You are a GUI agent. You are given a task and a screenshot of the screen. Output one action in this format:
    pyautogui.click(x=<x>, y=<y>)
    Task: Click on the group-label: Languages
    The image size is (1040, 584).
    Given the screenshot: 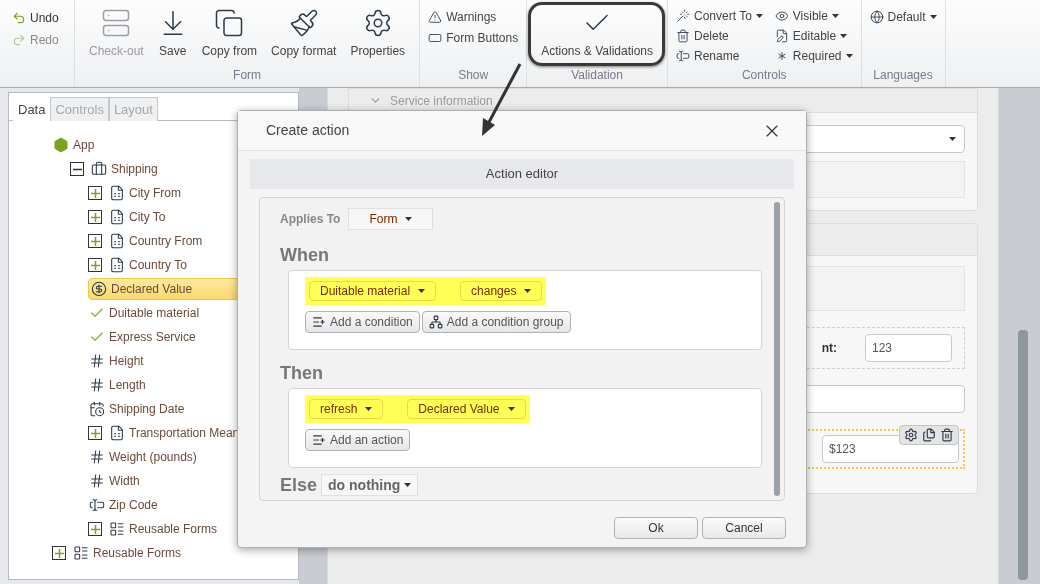 What is the action you would take?
    pyautogui.click(x=903, y=75)
    